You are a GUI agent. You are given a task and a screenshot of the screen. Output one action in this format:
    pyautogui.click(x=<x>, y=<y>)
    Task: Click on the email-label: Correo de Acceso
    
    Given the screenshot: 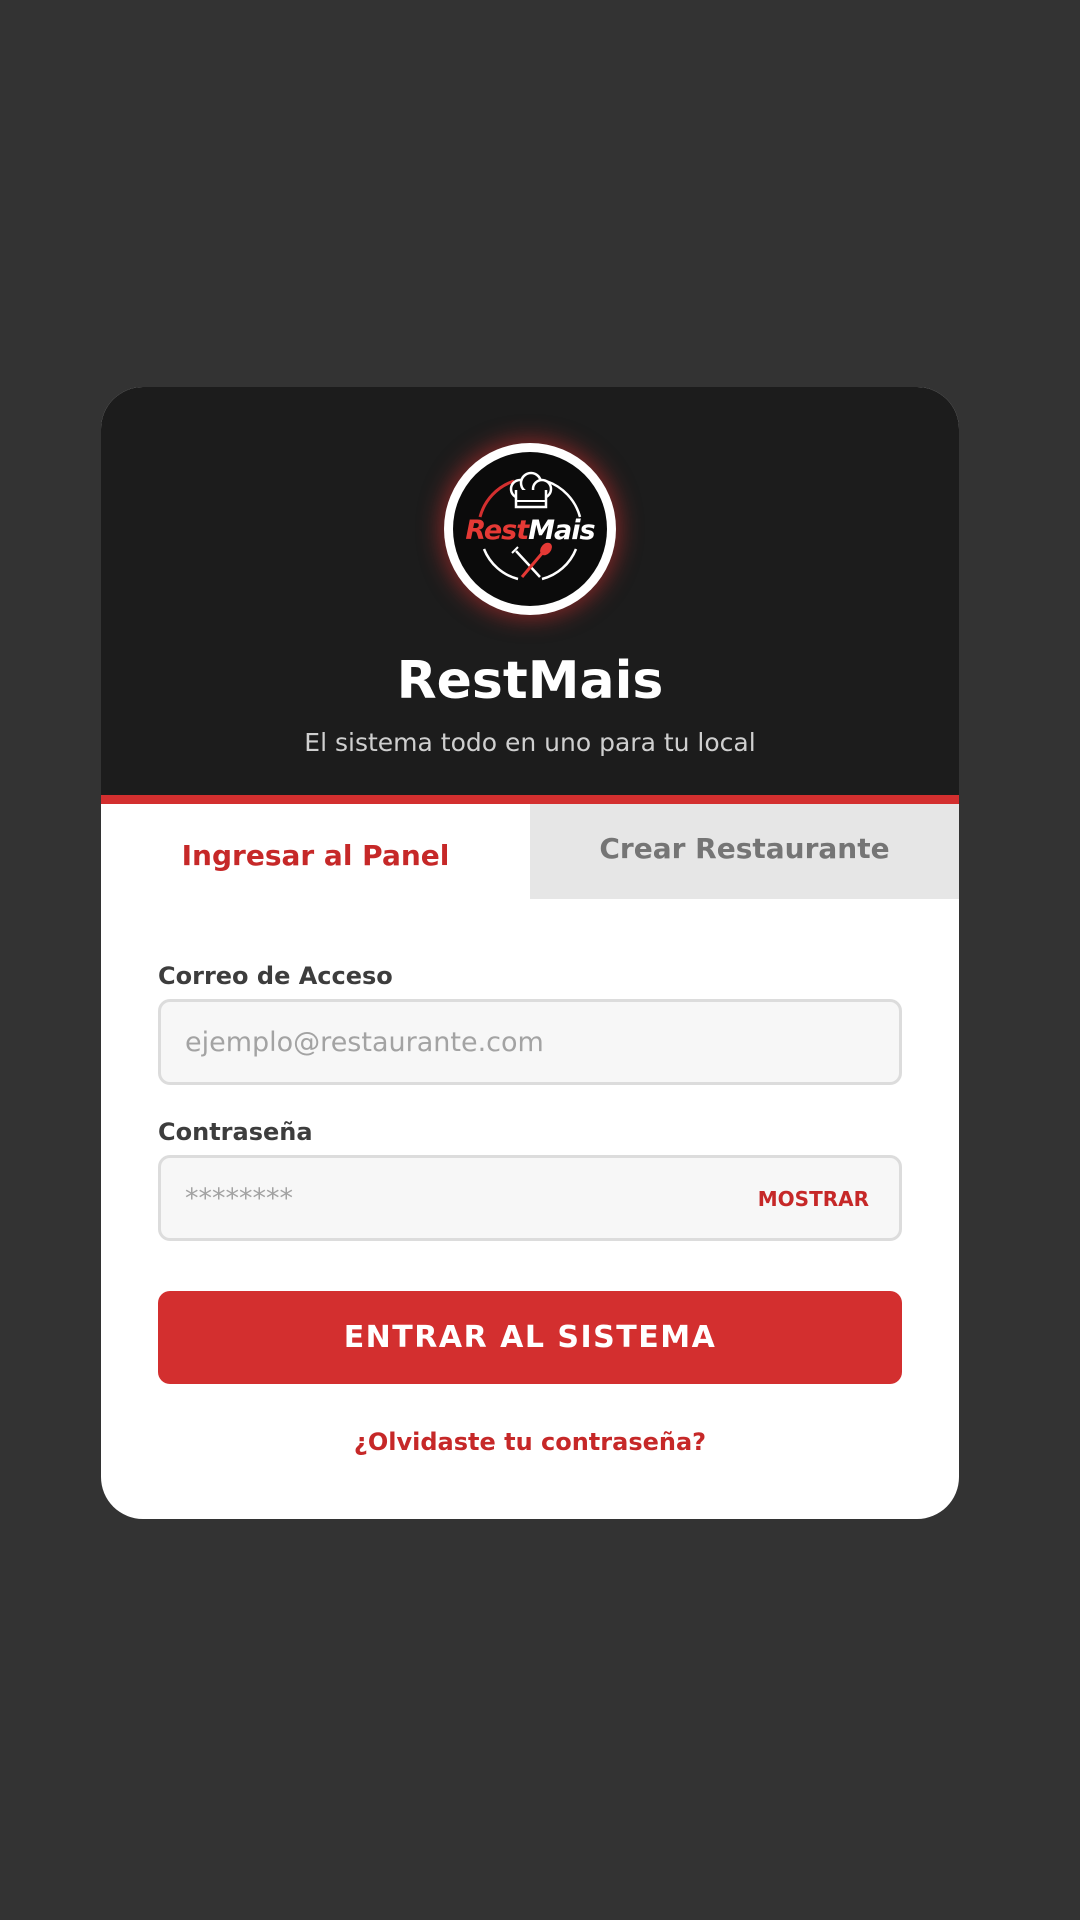 What is the action you would take?
    pyautogui.click(x=275, y=976)
    